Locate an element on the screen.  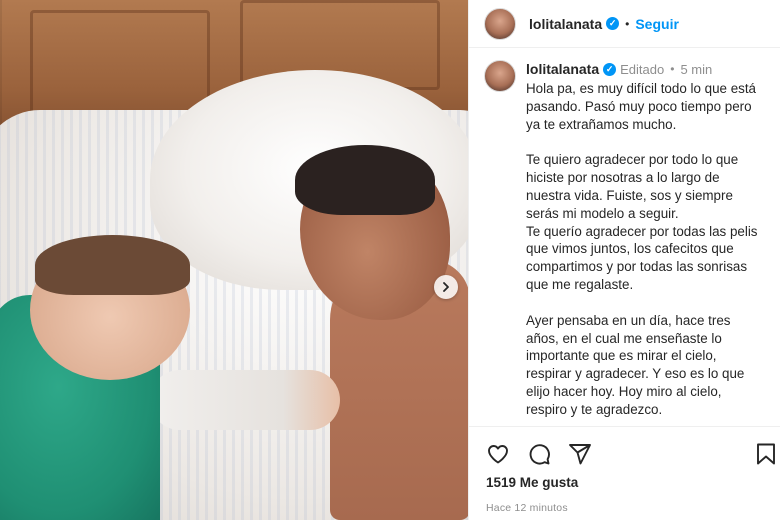
comment-button is located at coordinates (539, 454).